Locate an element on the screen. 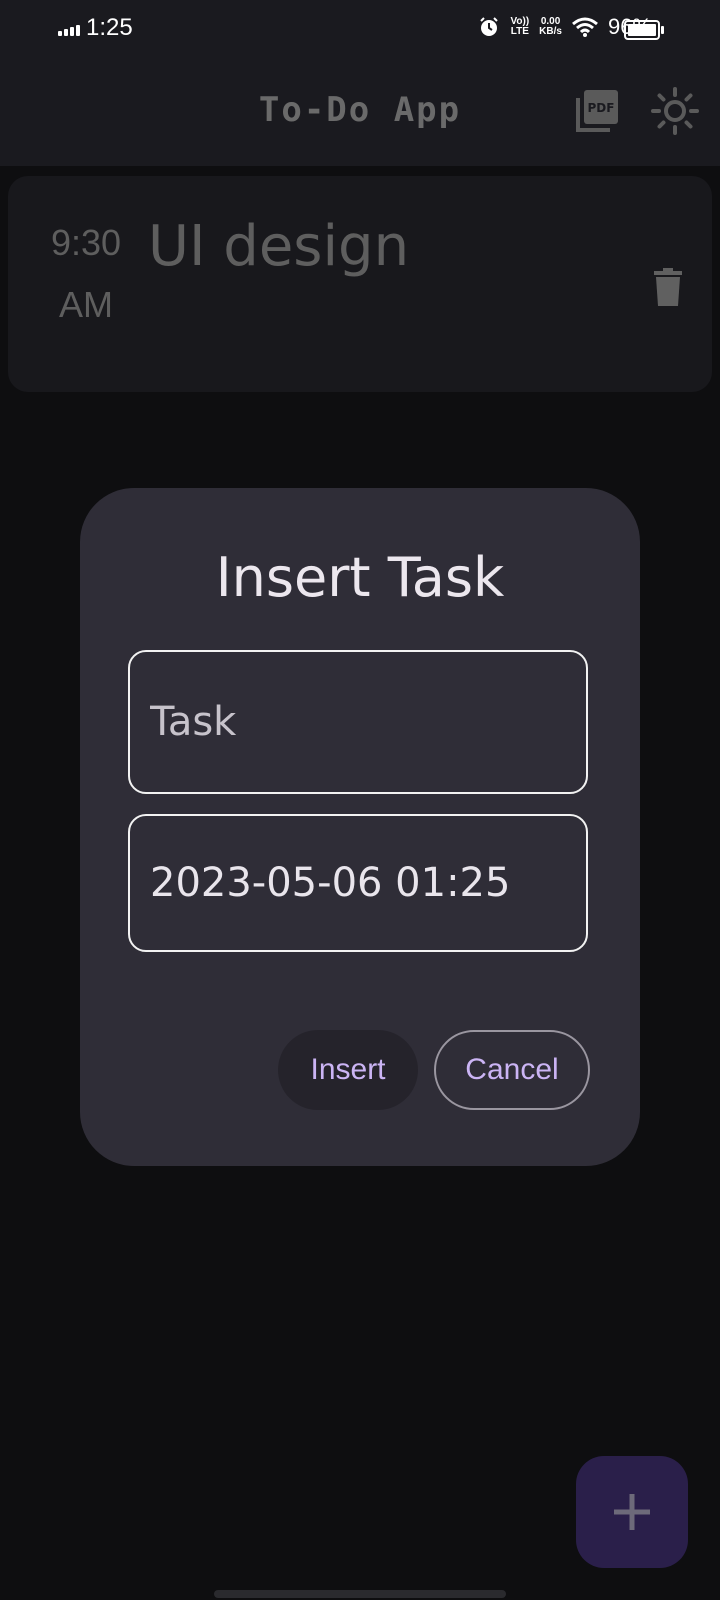 This screenshot has width=720, height=1600. task-input is located at coordinates (358, 722).